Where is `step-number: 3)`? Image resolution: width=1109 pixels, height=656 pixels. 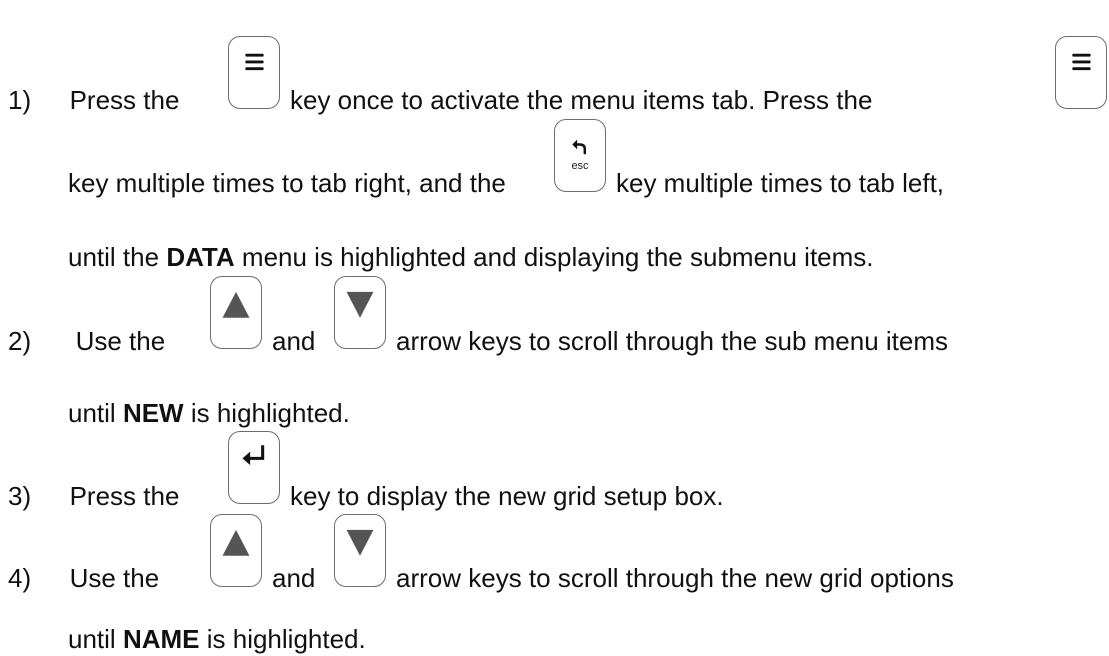 step-number: 3) is located at coordinates (20, 496).